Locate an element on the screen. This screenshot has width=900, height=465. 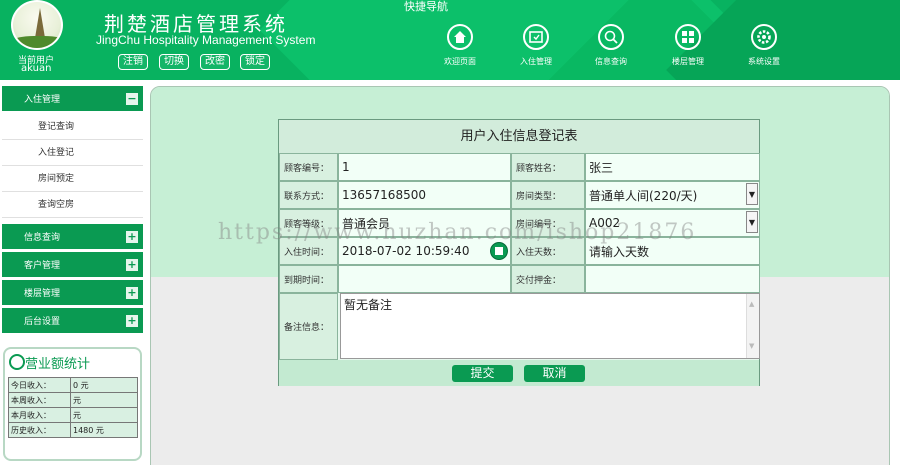
sidebar-section-info-query: 信息查询 + is located at coordinates (72, 238).